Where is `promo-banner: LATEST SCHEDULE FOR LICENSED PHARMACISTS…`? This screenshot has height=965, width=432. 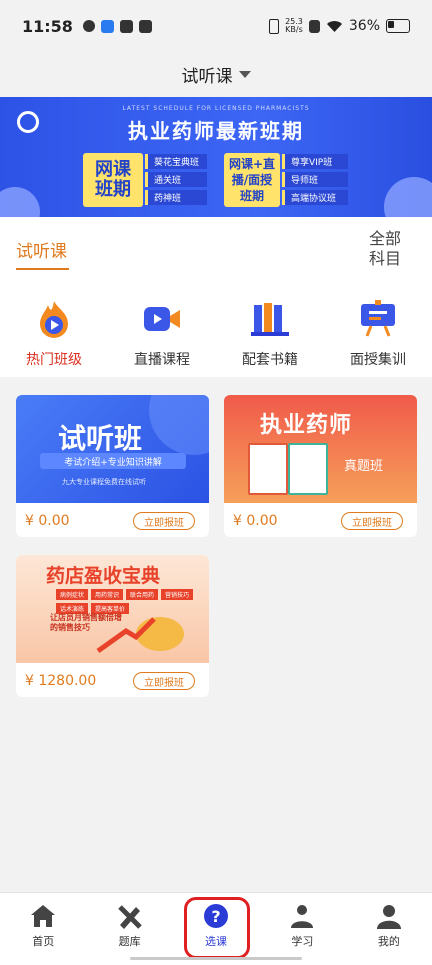
promo-banner: LATEST SCHEDULE FOR LICENSED PHARMACISTS… is located at coordinates (216, 157).